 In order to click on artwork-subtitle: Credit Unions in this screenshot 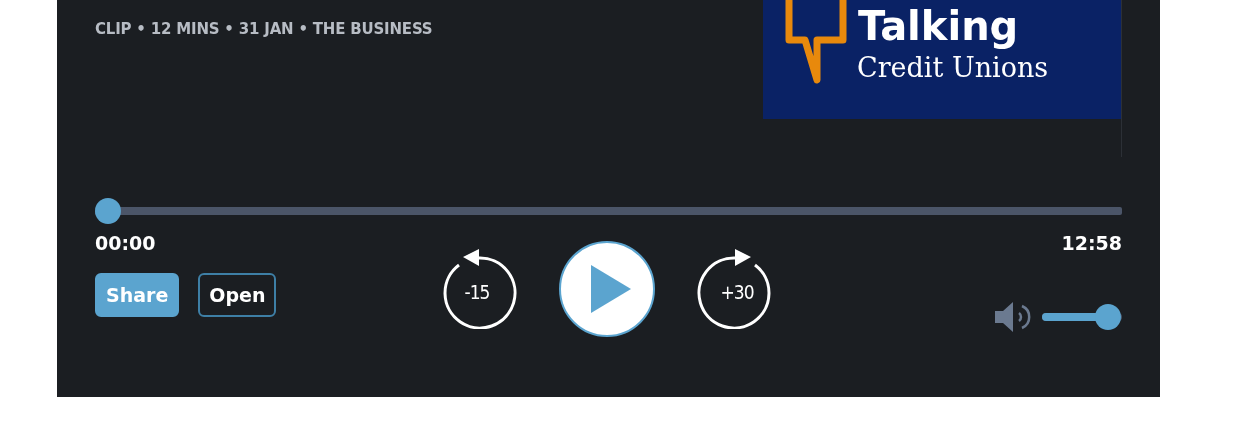, I will do `click(953, 68)`.